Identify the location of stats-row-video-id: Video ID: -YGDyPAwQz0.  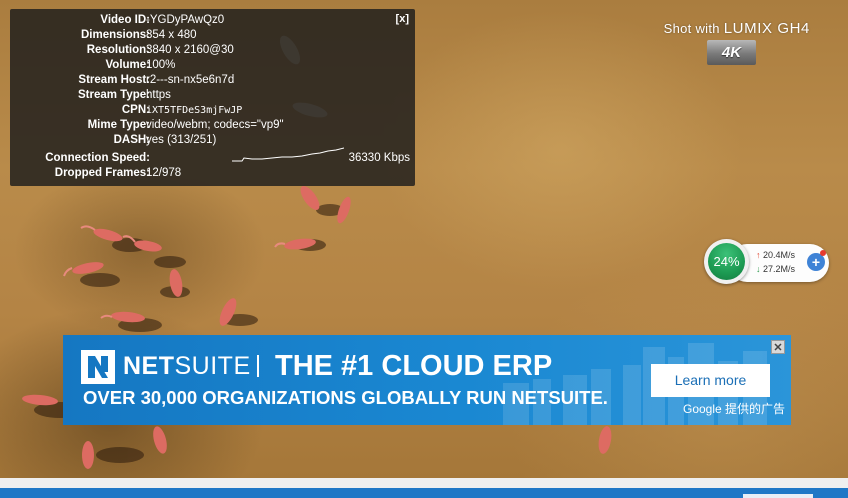
(212, 20).